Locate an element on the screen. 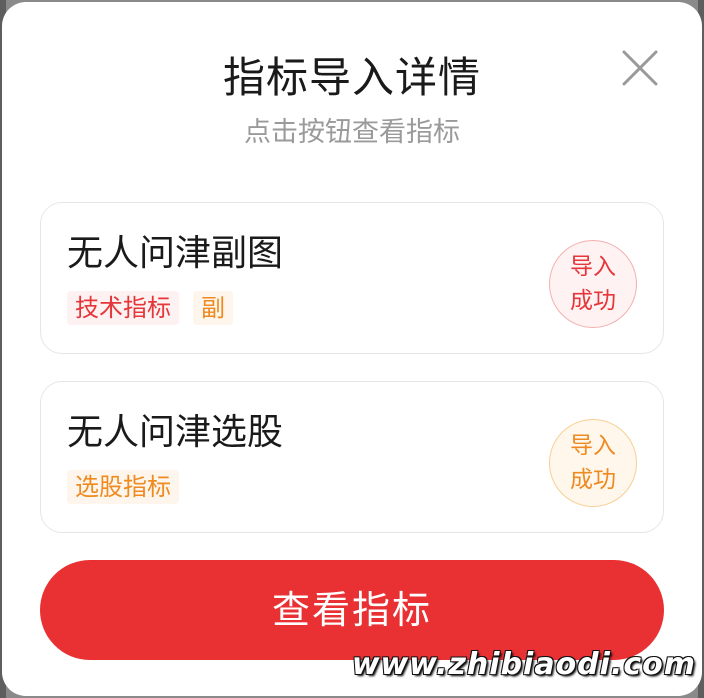 Image resolution: width=704 pixels, height=698 pixels. dialog-subtitle: 点击按钮查看指标 is located at coordinates (352, 132).